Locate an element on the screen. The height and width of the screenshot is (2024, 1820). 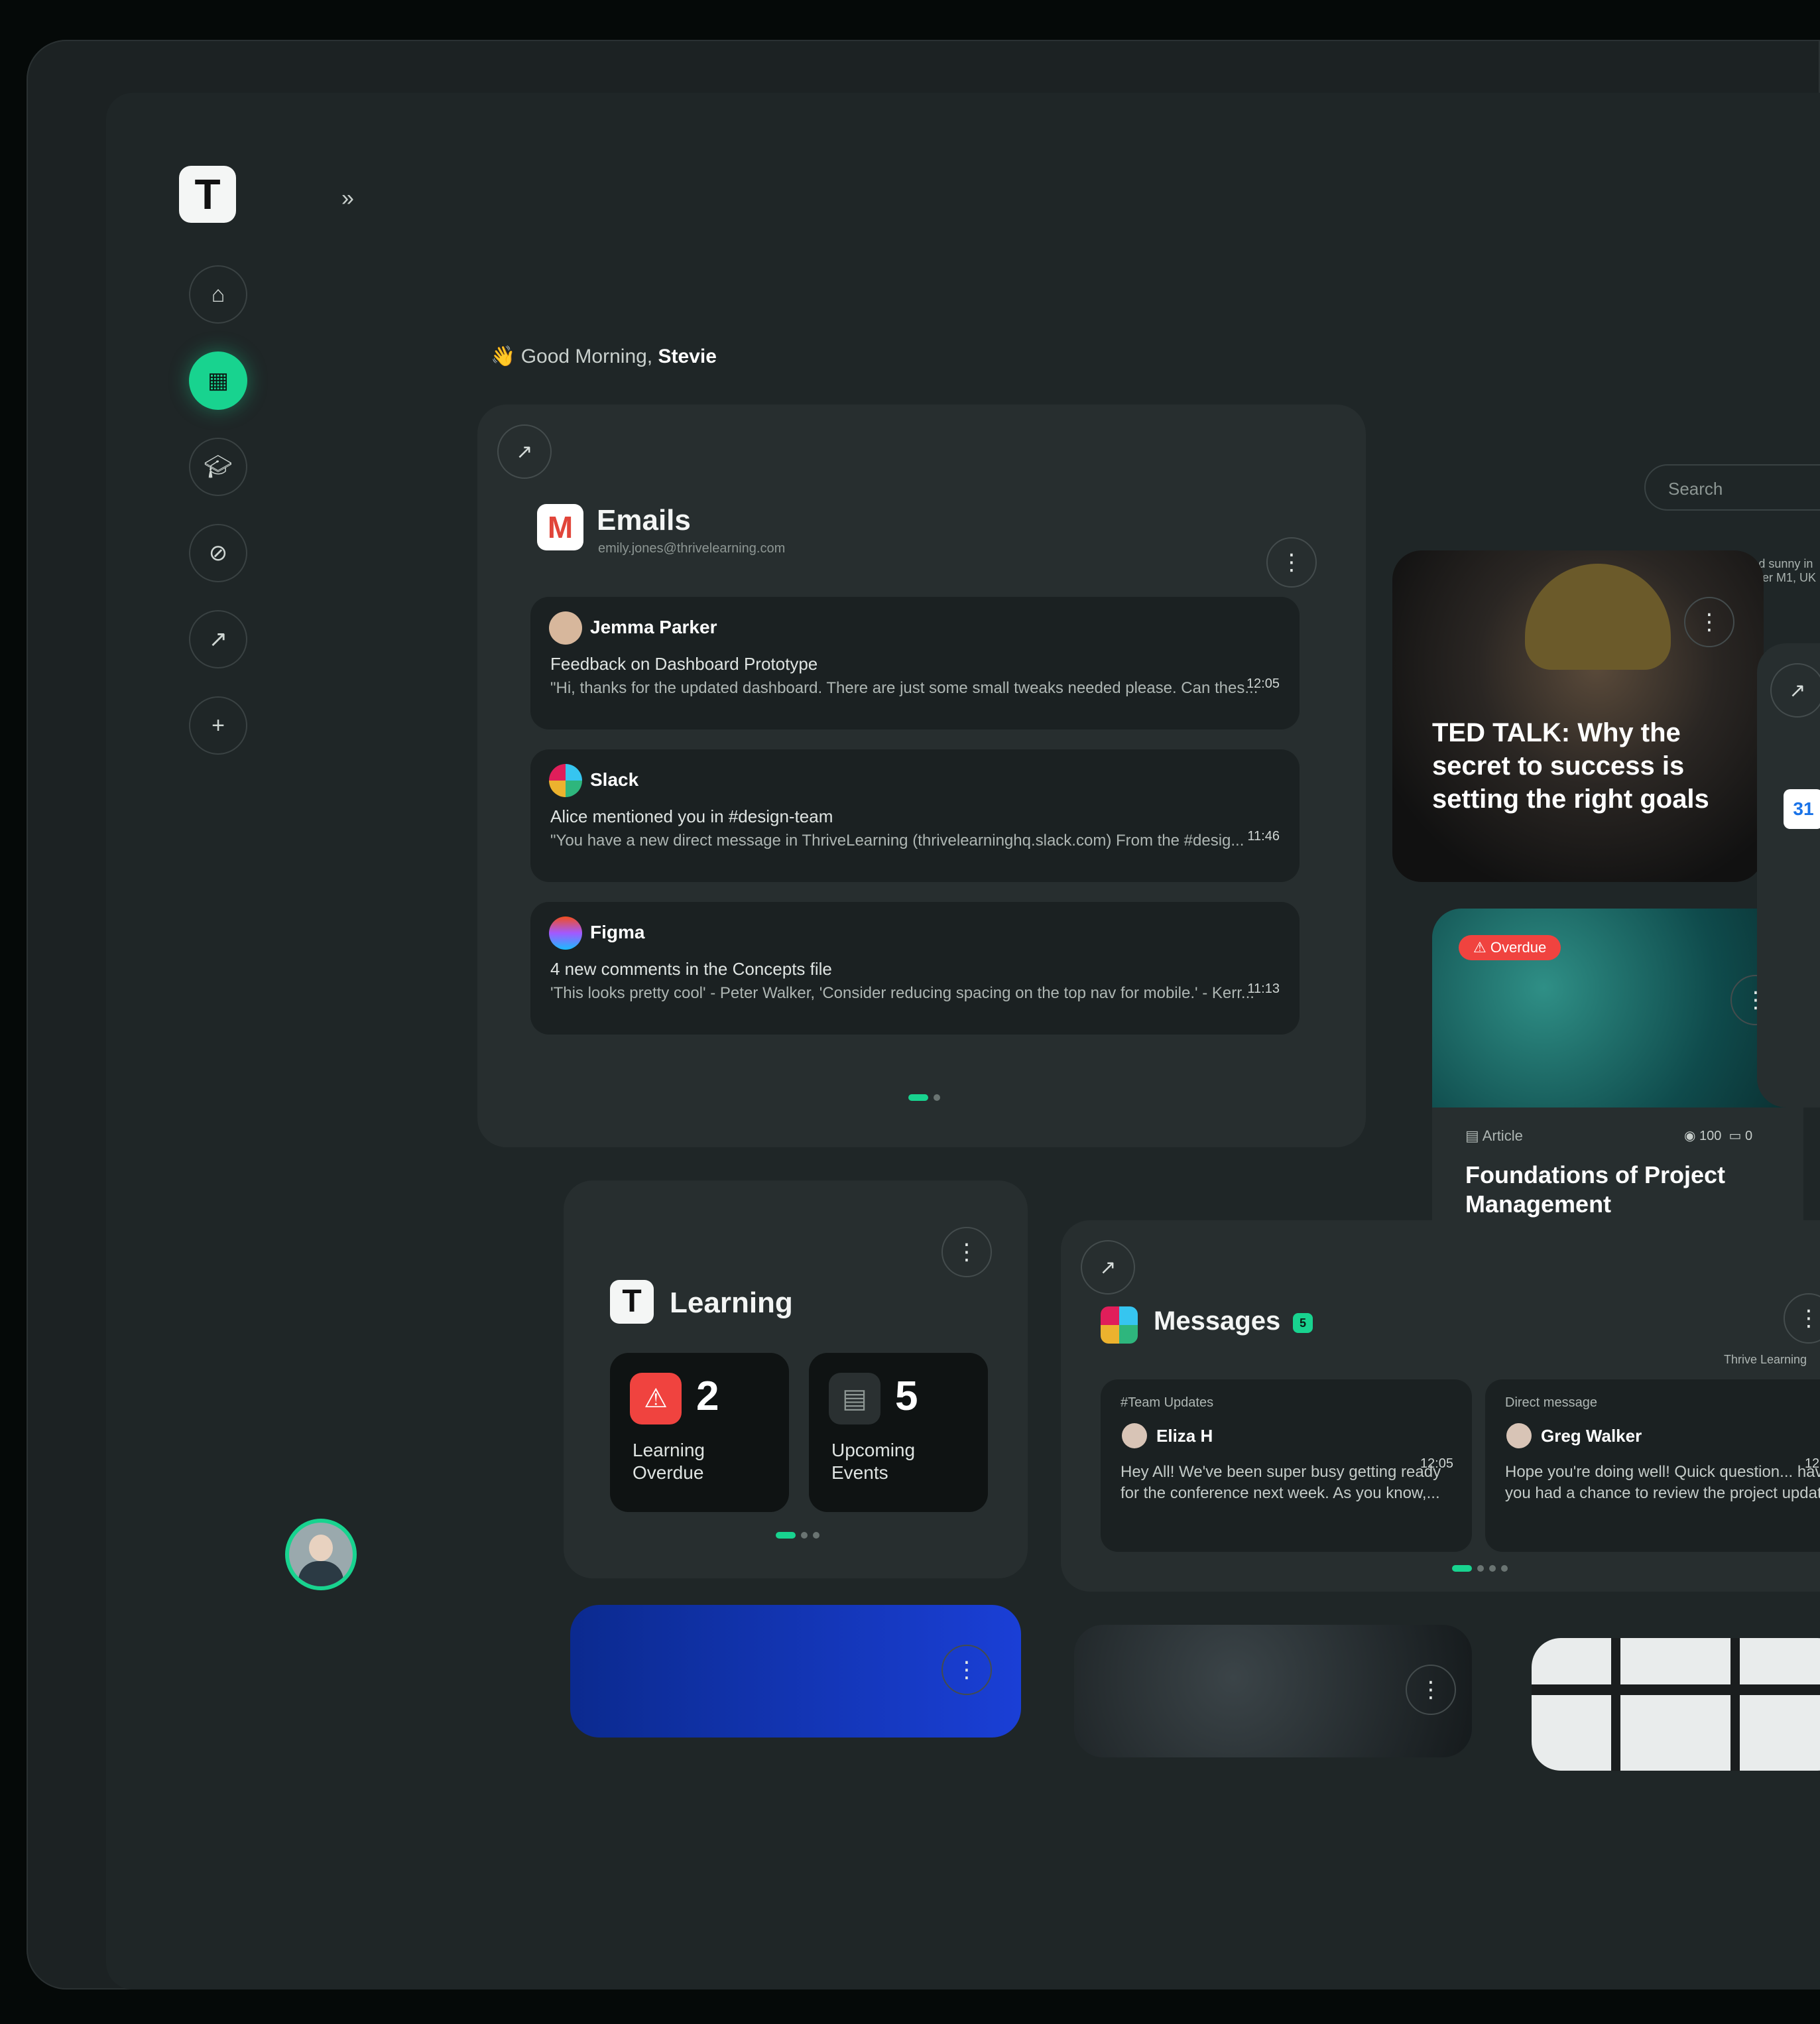
emails-address: emily.jones@thrivelearning.com is located at coordinates (692, 548).